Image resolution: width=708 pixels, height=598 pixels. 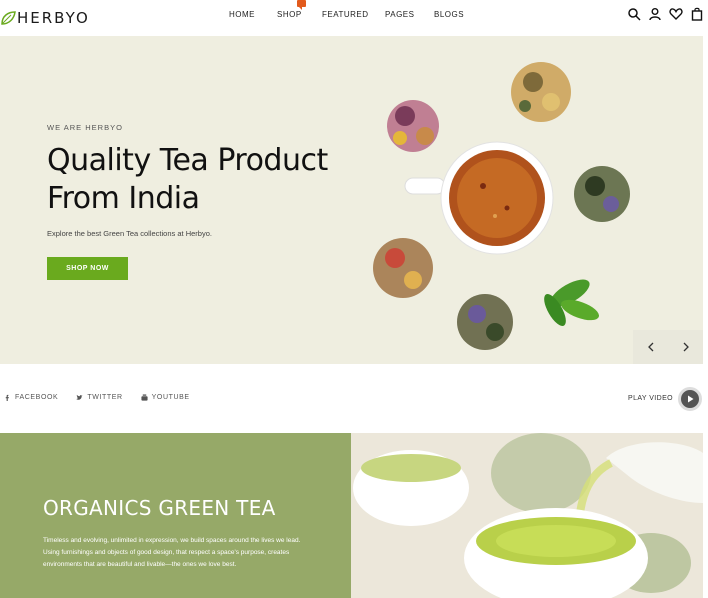 I want to click on social-links: FACEBOOK TWITTER YOUTUBE, so click(x=106, y=397).